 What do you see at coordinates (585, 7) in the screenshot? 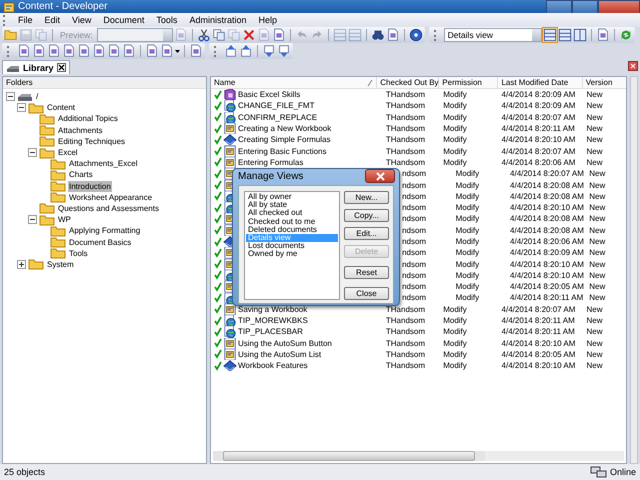
I see `maximize-button` at bounding box center [585, 7].